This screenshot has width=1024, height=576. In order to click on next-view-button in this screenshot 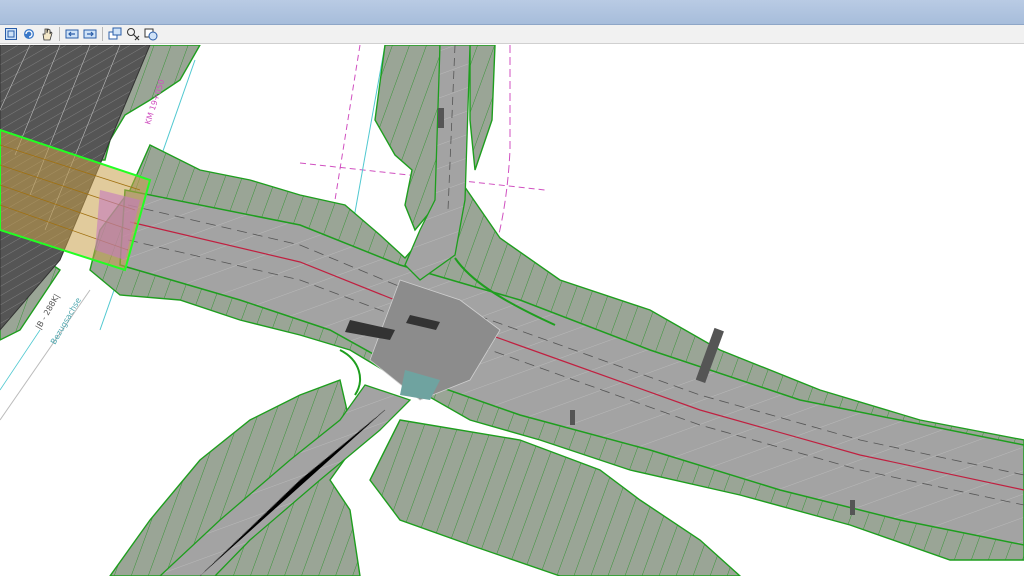, I will do `click(90, 34)`.